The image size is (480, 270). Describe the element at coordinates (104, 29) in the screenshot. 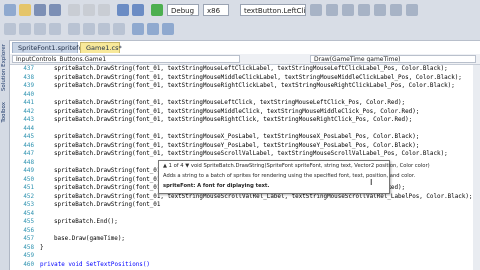

I see `comment-icon` at that location.